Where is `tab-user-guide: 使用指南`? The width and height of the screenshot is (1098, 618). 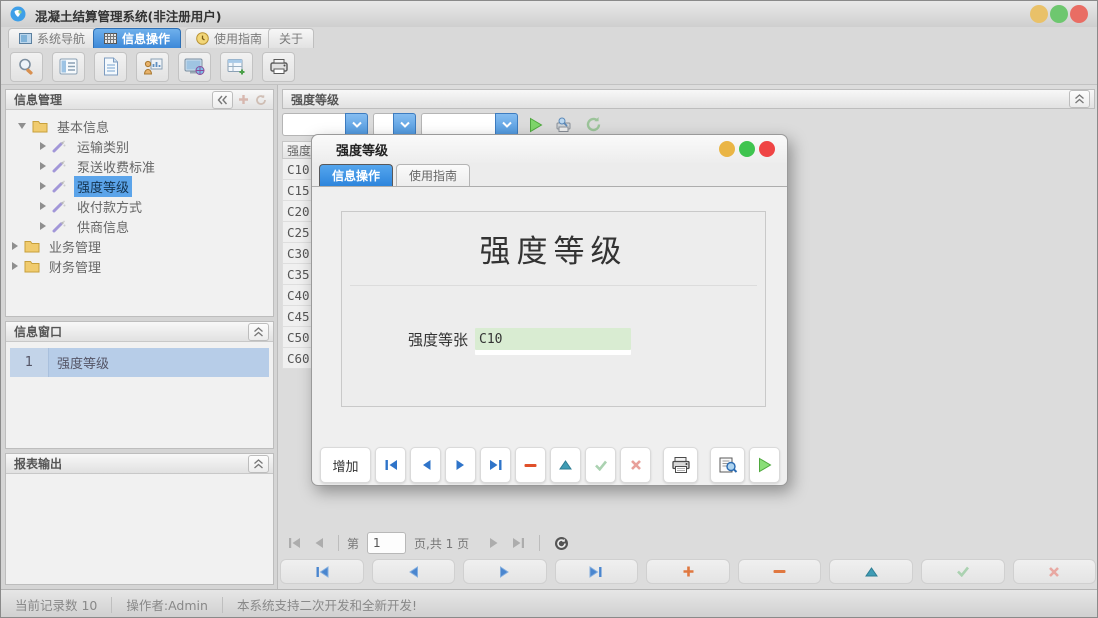
tab-user-guide: 使用指南 is located at coordinates (229, 38).